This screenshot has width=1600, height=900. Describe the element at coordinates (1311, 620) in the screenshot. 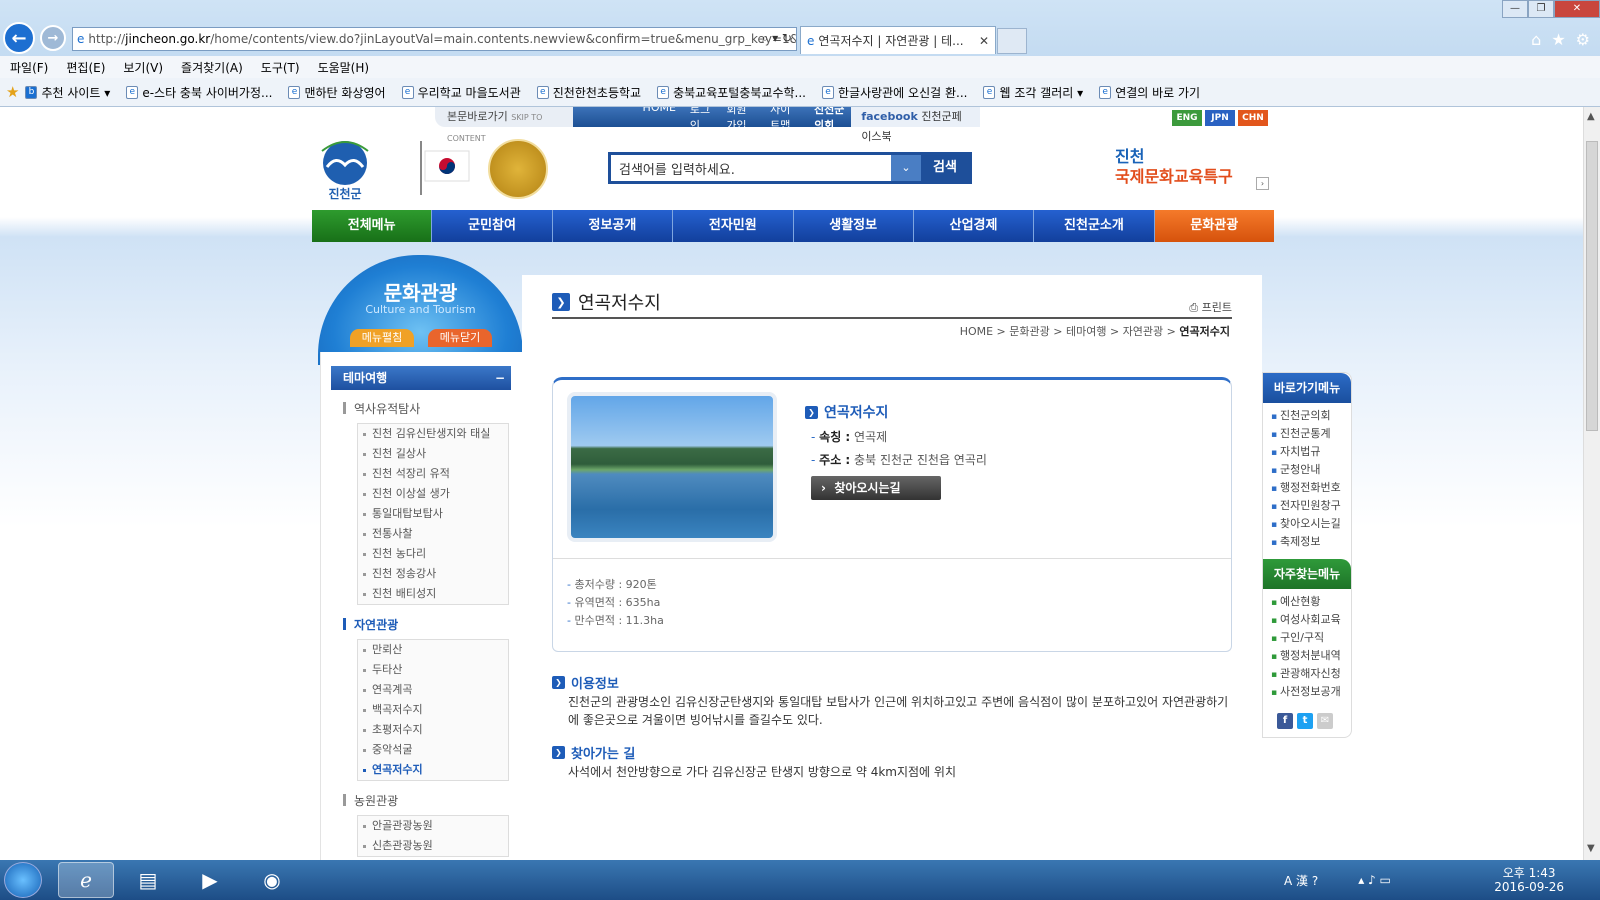

I see `quick-link: 여성사회교육` at that location.